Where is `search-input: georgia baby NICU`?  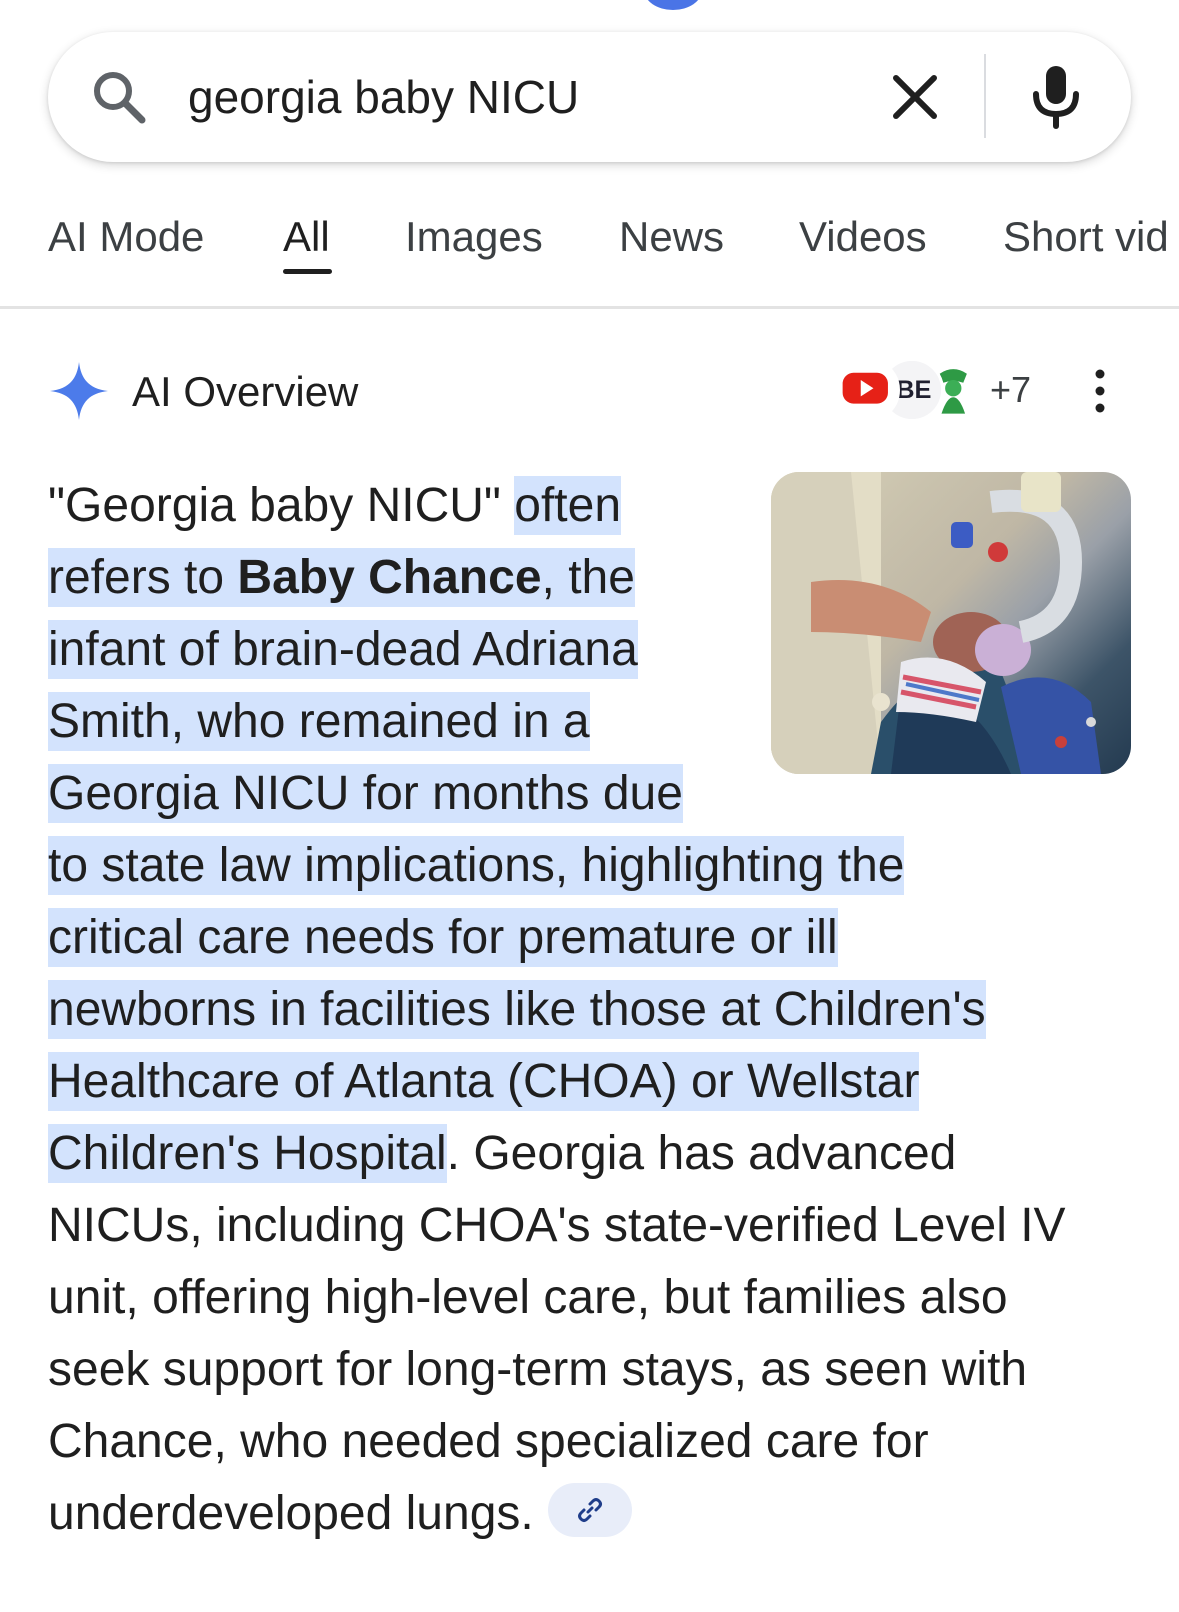
search-input: georgia baby NICU is located at coordinates (383, 97).